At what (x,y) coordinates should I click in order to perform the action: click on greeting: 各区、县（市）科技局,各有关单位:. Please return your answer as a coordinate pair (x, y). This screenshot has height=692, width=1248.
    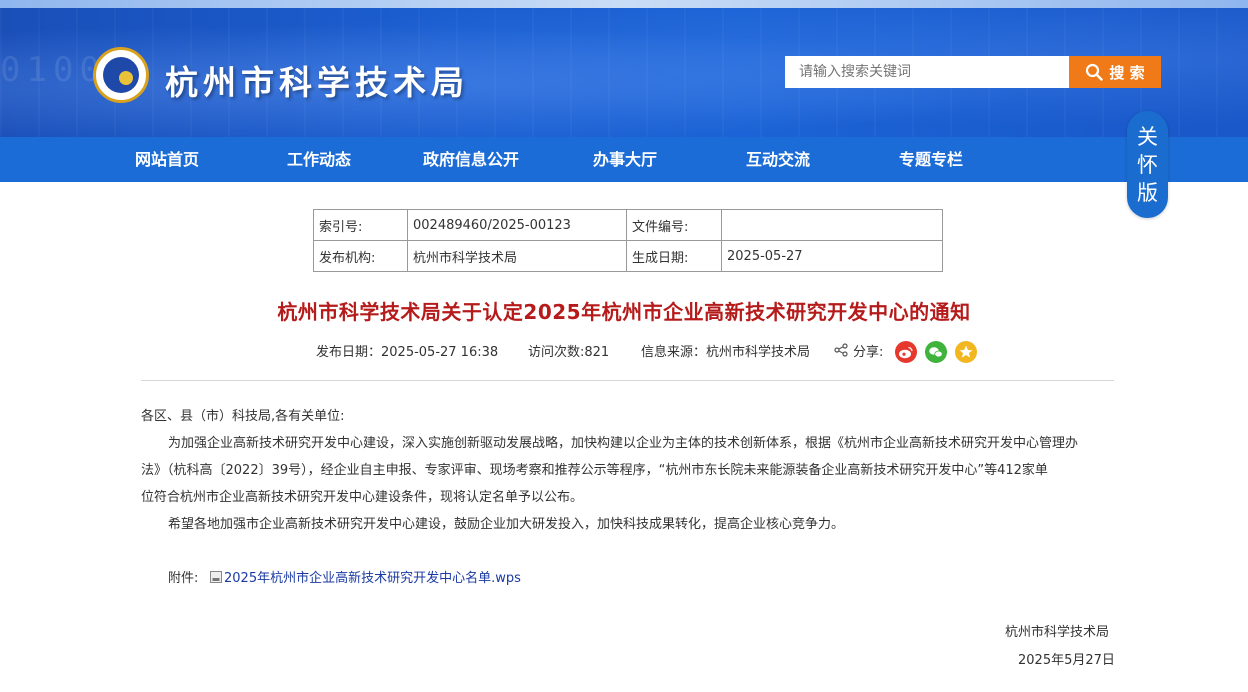
    Looking at the image, I should click on (243, 416).